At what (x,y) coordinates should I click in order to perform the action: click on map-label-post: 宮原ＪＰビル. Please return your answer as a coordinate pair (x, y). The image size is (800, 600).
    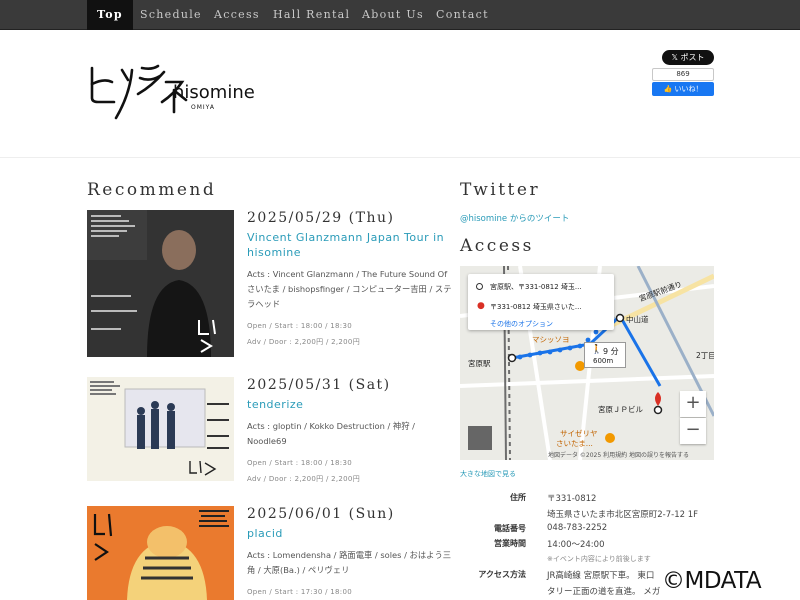
    Looking at the image, I should click on (620, 409).